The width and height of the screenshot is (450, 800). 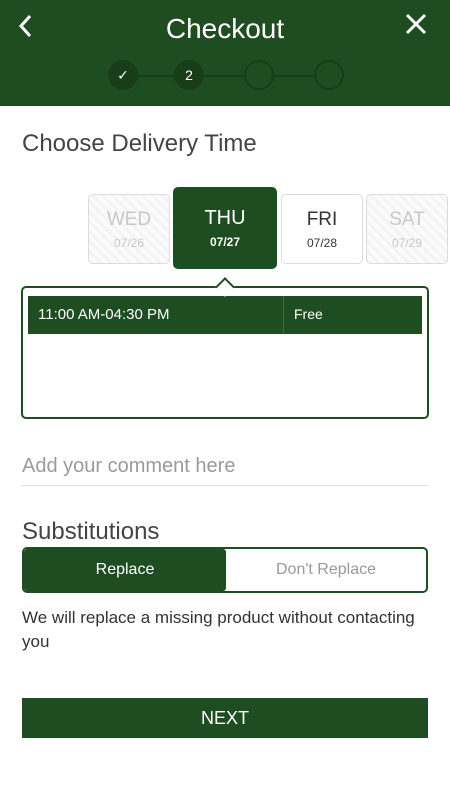 I want to click on page-title: Checkout, so click(x=225, y=28).